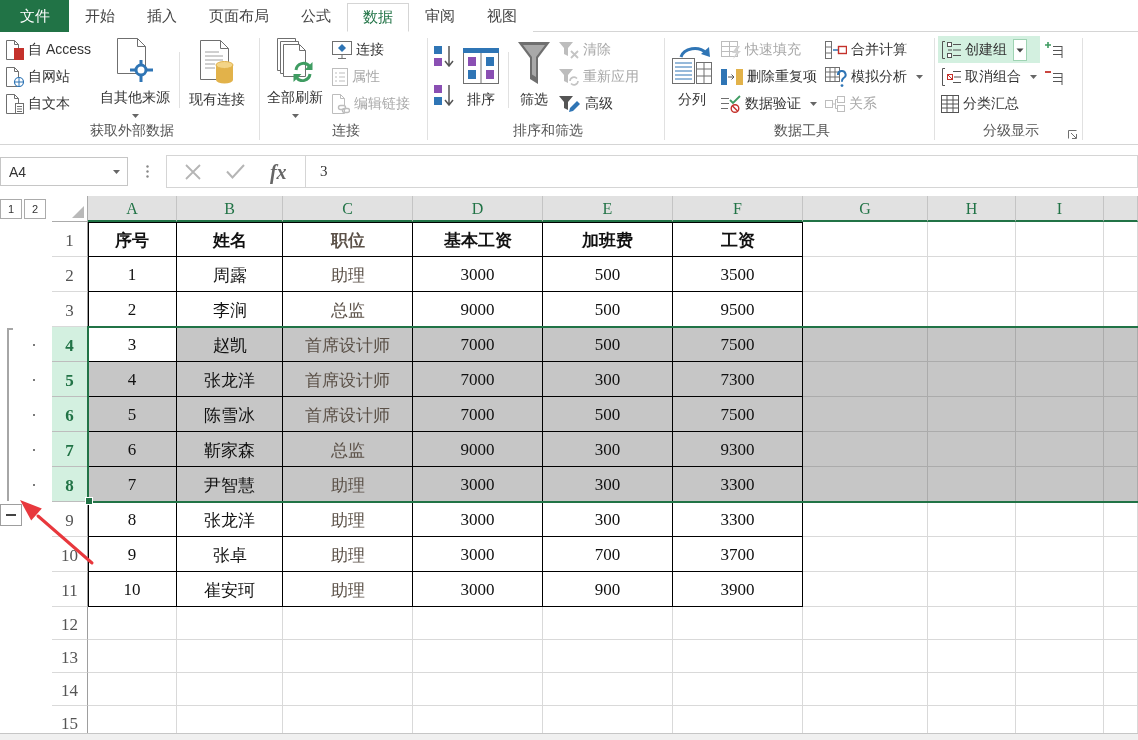 This screenshot has width=1138, height=740. I want to click on ribbon-button: 高级, so click(599, 103).